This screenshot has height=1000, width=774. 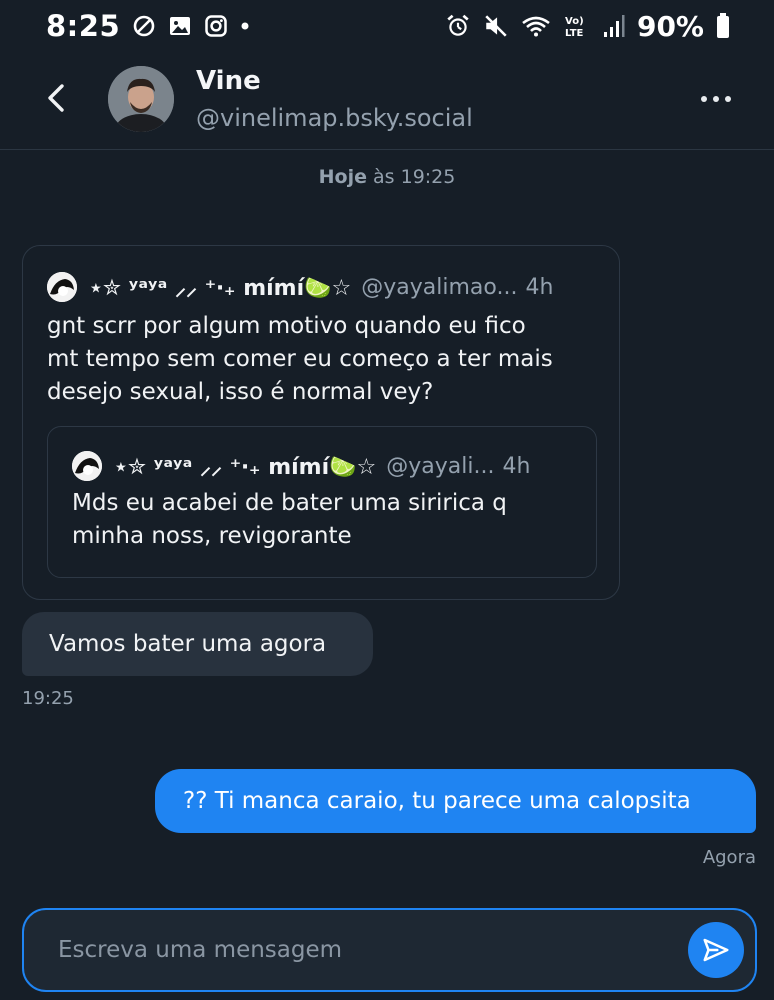 I want to click on status-bar: 8:25 Vo) LTE 90%, so click(x=387, y=26).